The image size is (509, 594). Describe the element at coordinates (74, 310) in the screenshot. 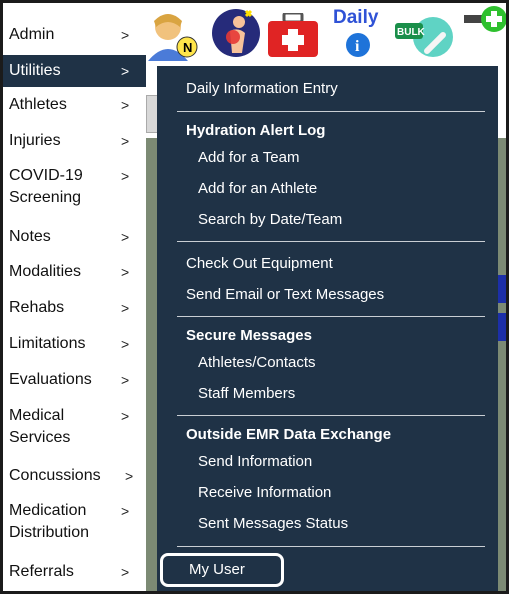

I see `sidebar-item-rehabs: Rehabs >` at that location.